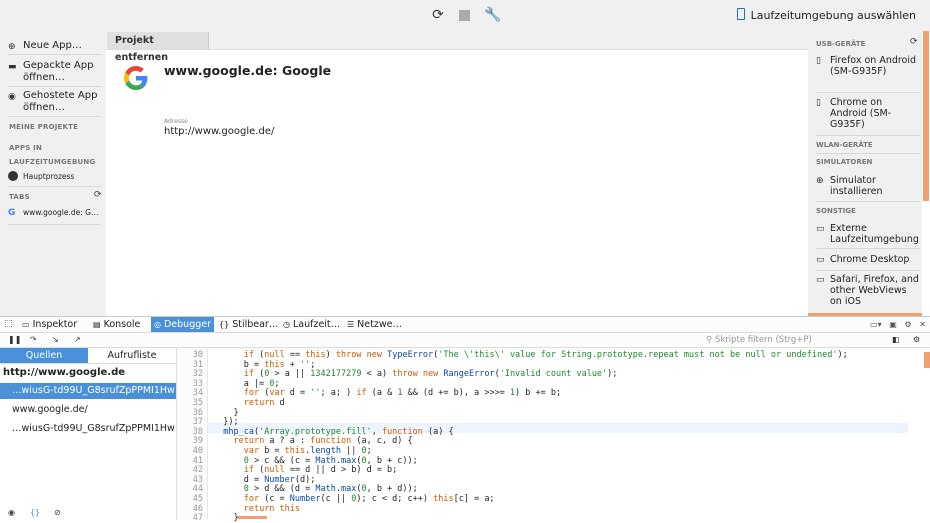  Describe the element at coordinates (320, 470) in the screenshot. I see `code-line: if (null == d || d > b) d = b;` at that location.